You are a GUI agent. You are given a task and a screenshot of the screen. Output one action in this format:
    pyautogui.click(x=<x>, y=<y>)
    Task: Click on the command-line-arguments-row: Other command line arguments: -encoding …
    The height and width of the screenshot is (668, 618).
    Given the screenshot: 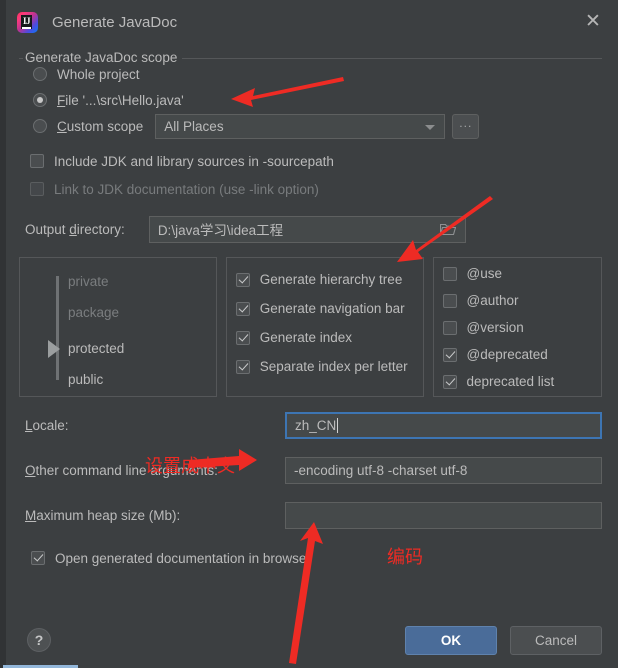 What is the action you would take?
    pyautogui.click(x=310, y=470)
    